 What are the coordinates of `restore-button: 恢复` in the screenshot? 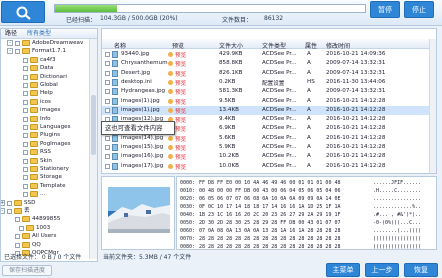 It's located at (421, 270).